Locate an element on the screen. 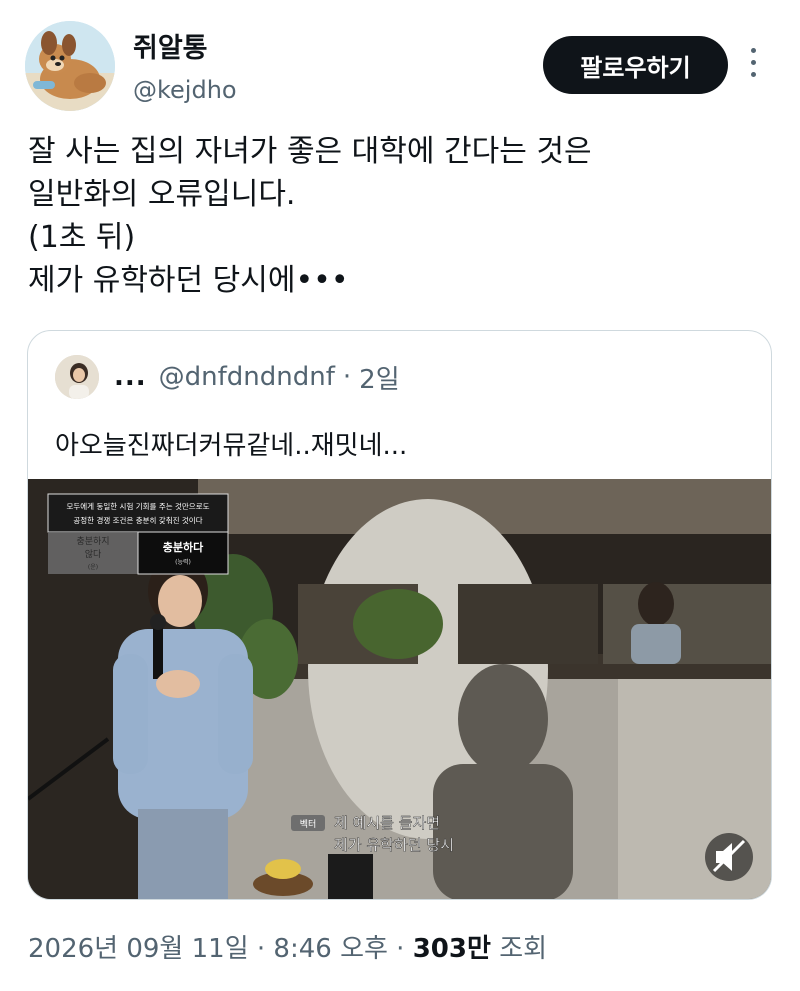 This screenshot has height=991, width=800. author-name: 쥐알통 is located at coordinates (170, 45).